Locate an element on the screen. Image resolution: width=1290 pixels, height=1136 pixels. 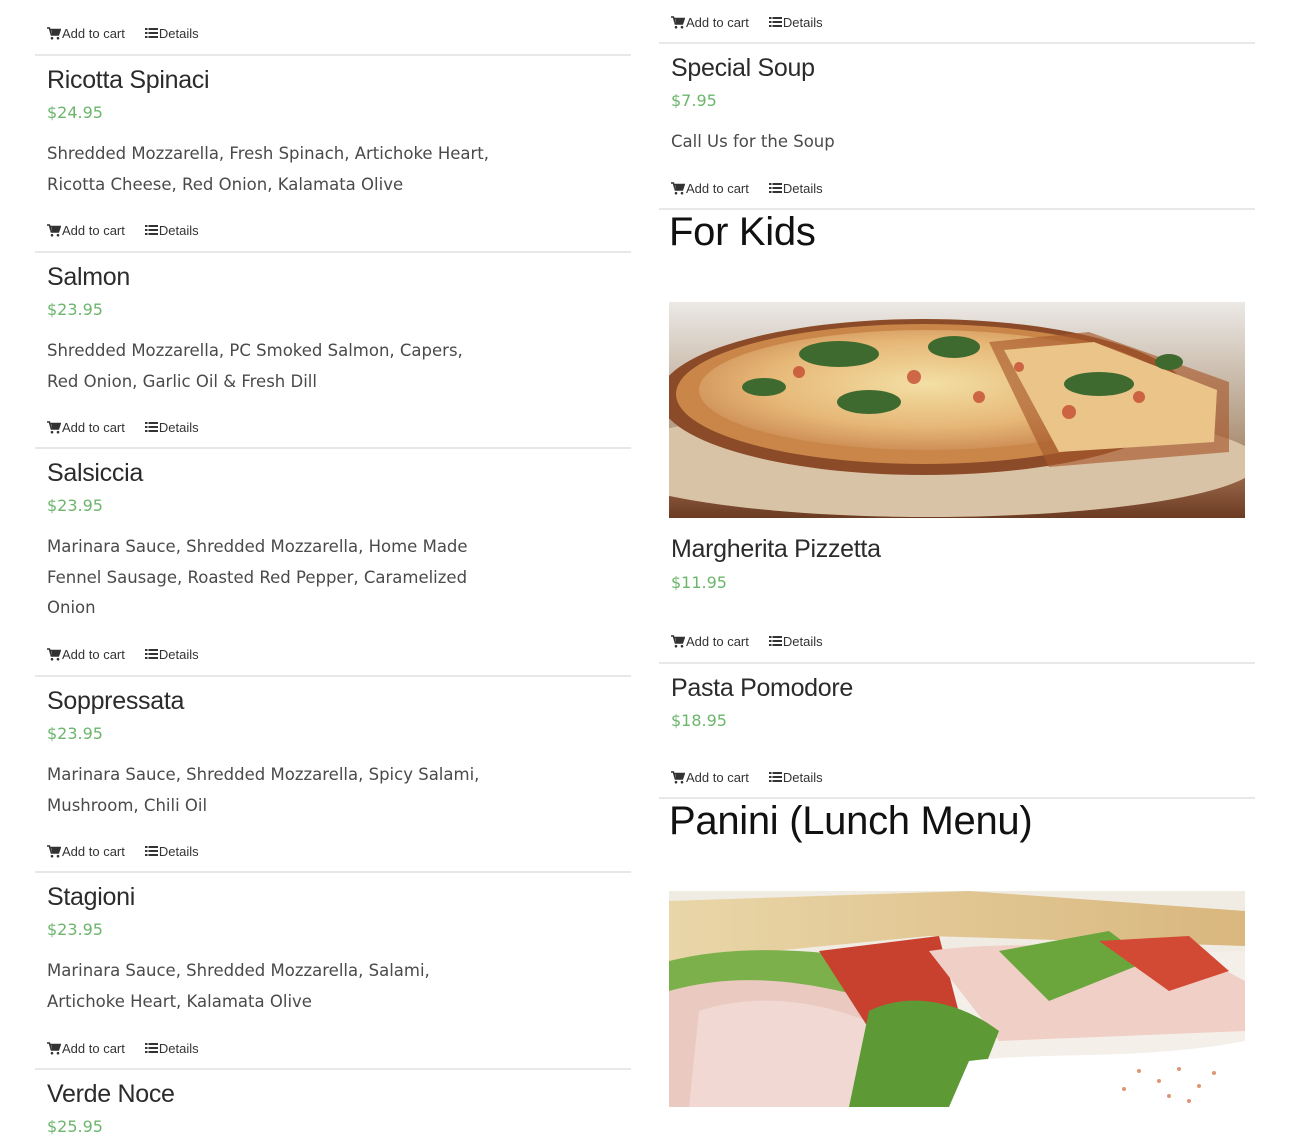
item-name: Verde Noce is located at coordinates (111, 1094).